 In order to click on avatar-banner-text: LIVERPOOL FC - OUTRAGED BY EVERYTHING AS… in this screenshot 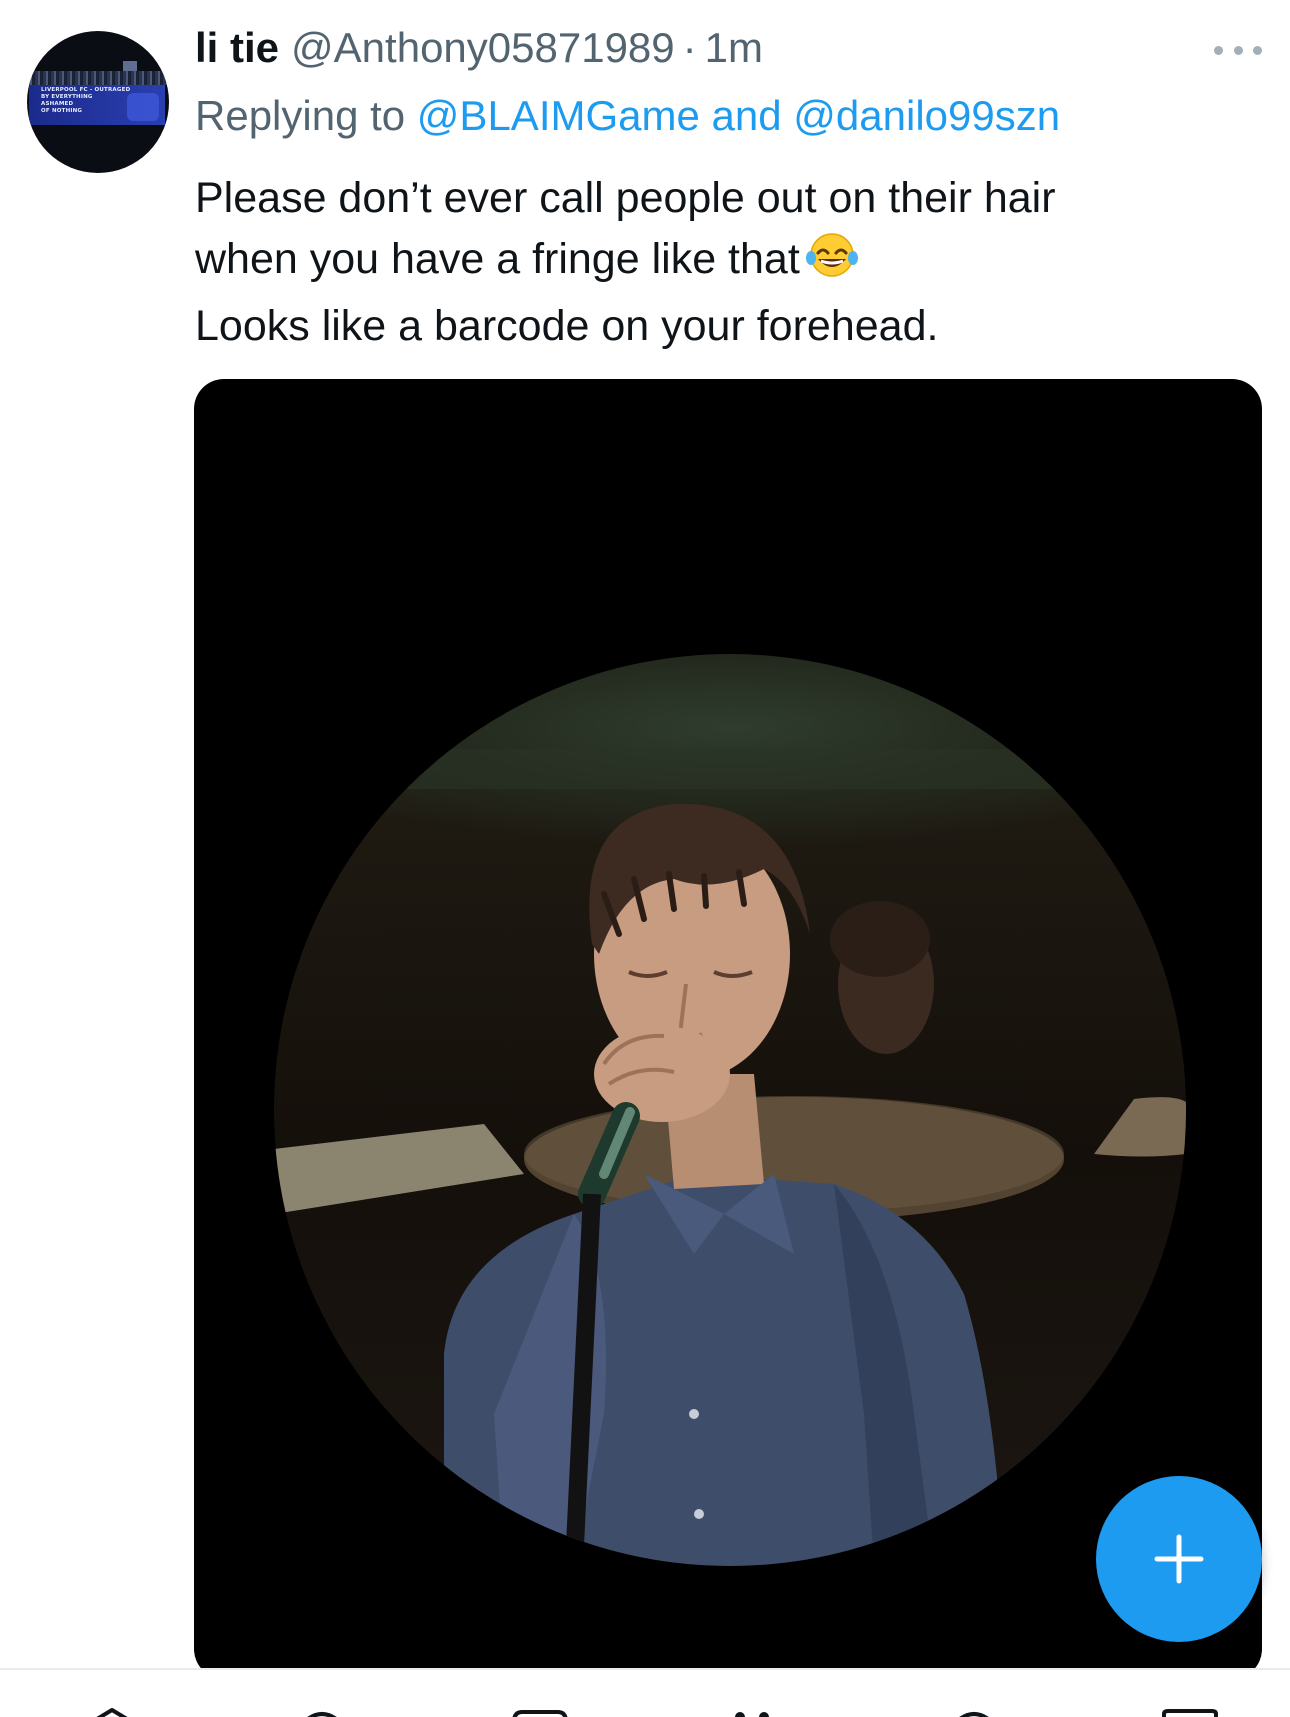, I will do `click(87, 101)`.